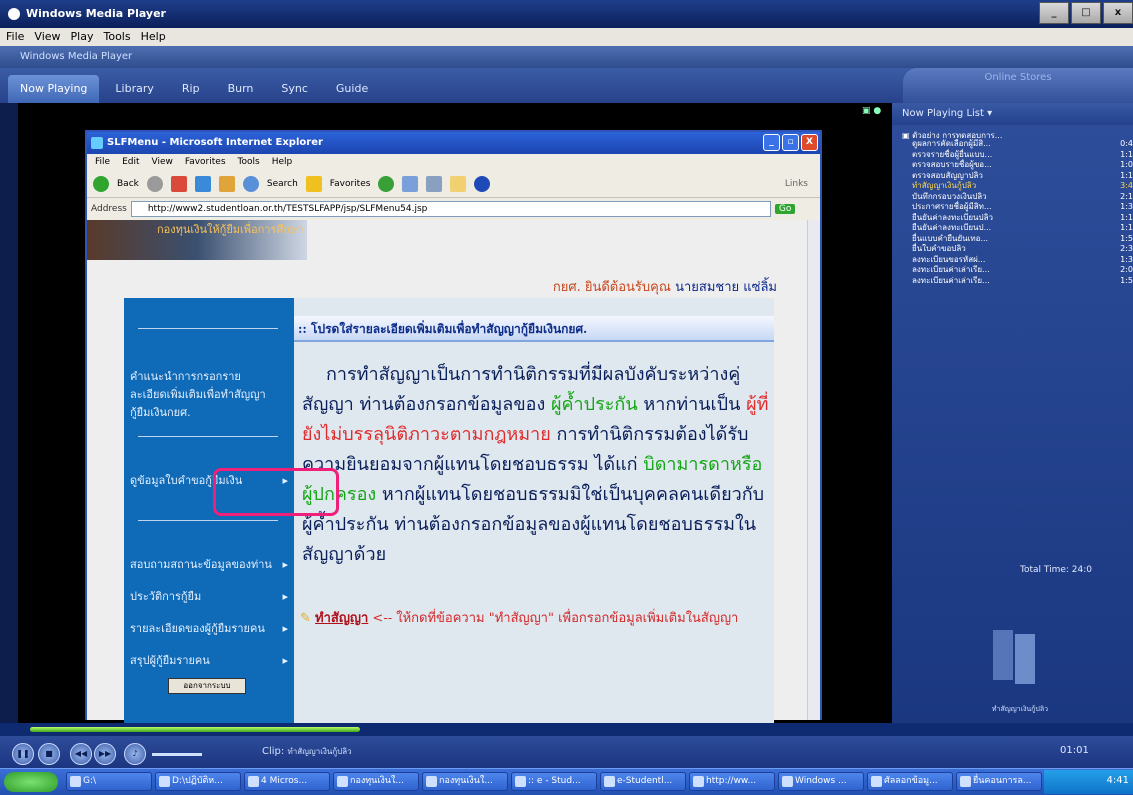 This screenshot has height=795, width=1133. What do you see at coordinates (226, 183) in the screenshot?
I see `home-icon` at bounding box center [226, 183].